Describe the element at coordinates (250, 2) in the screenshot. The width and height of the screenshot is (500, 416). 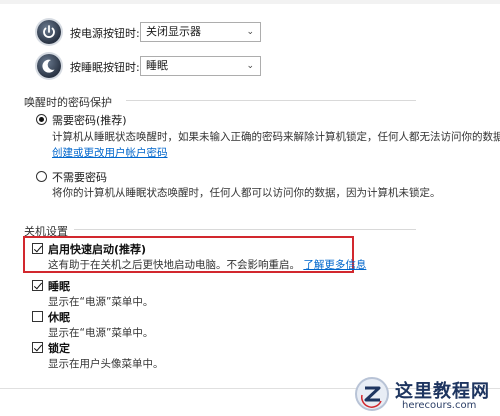
I see `top-divider` at that location.